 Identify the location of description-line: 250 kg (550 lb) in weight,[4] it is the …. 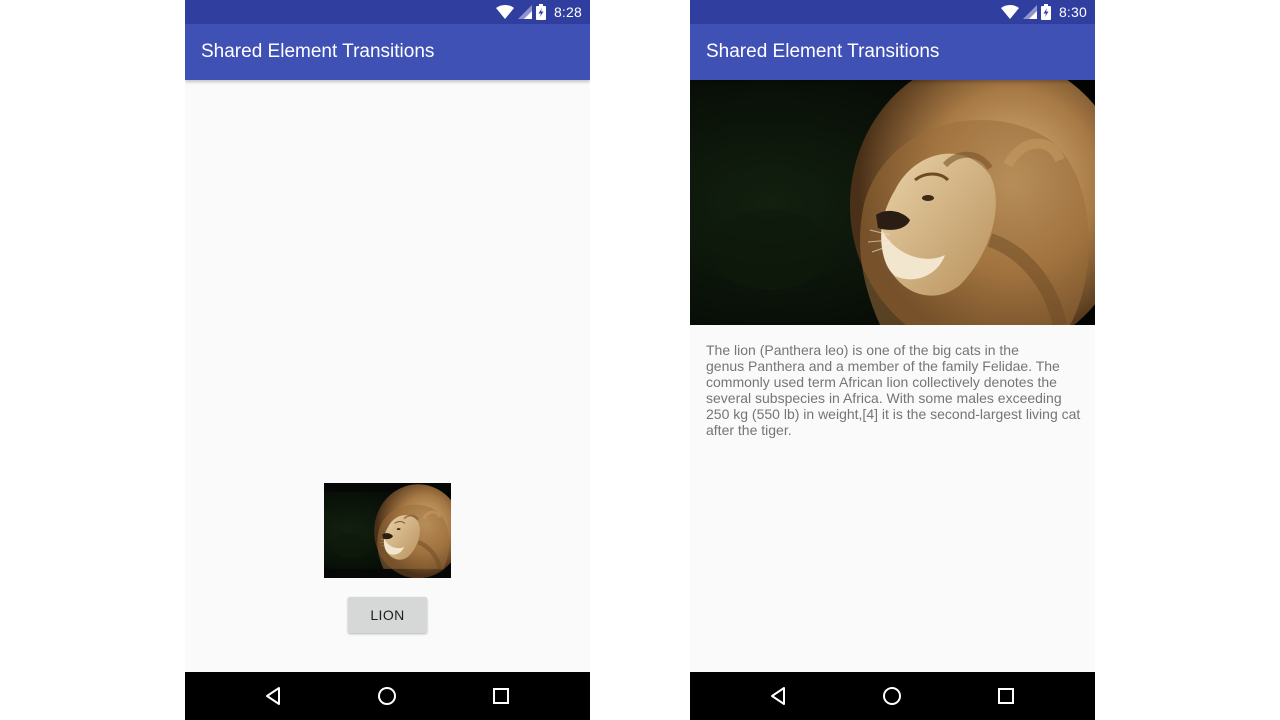
(893, 414).